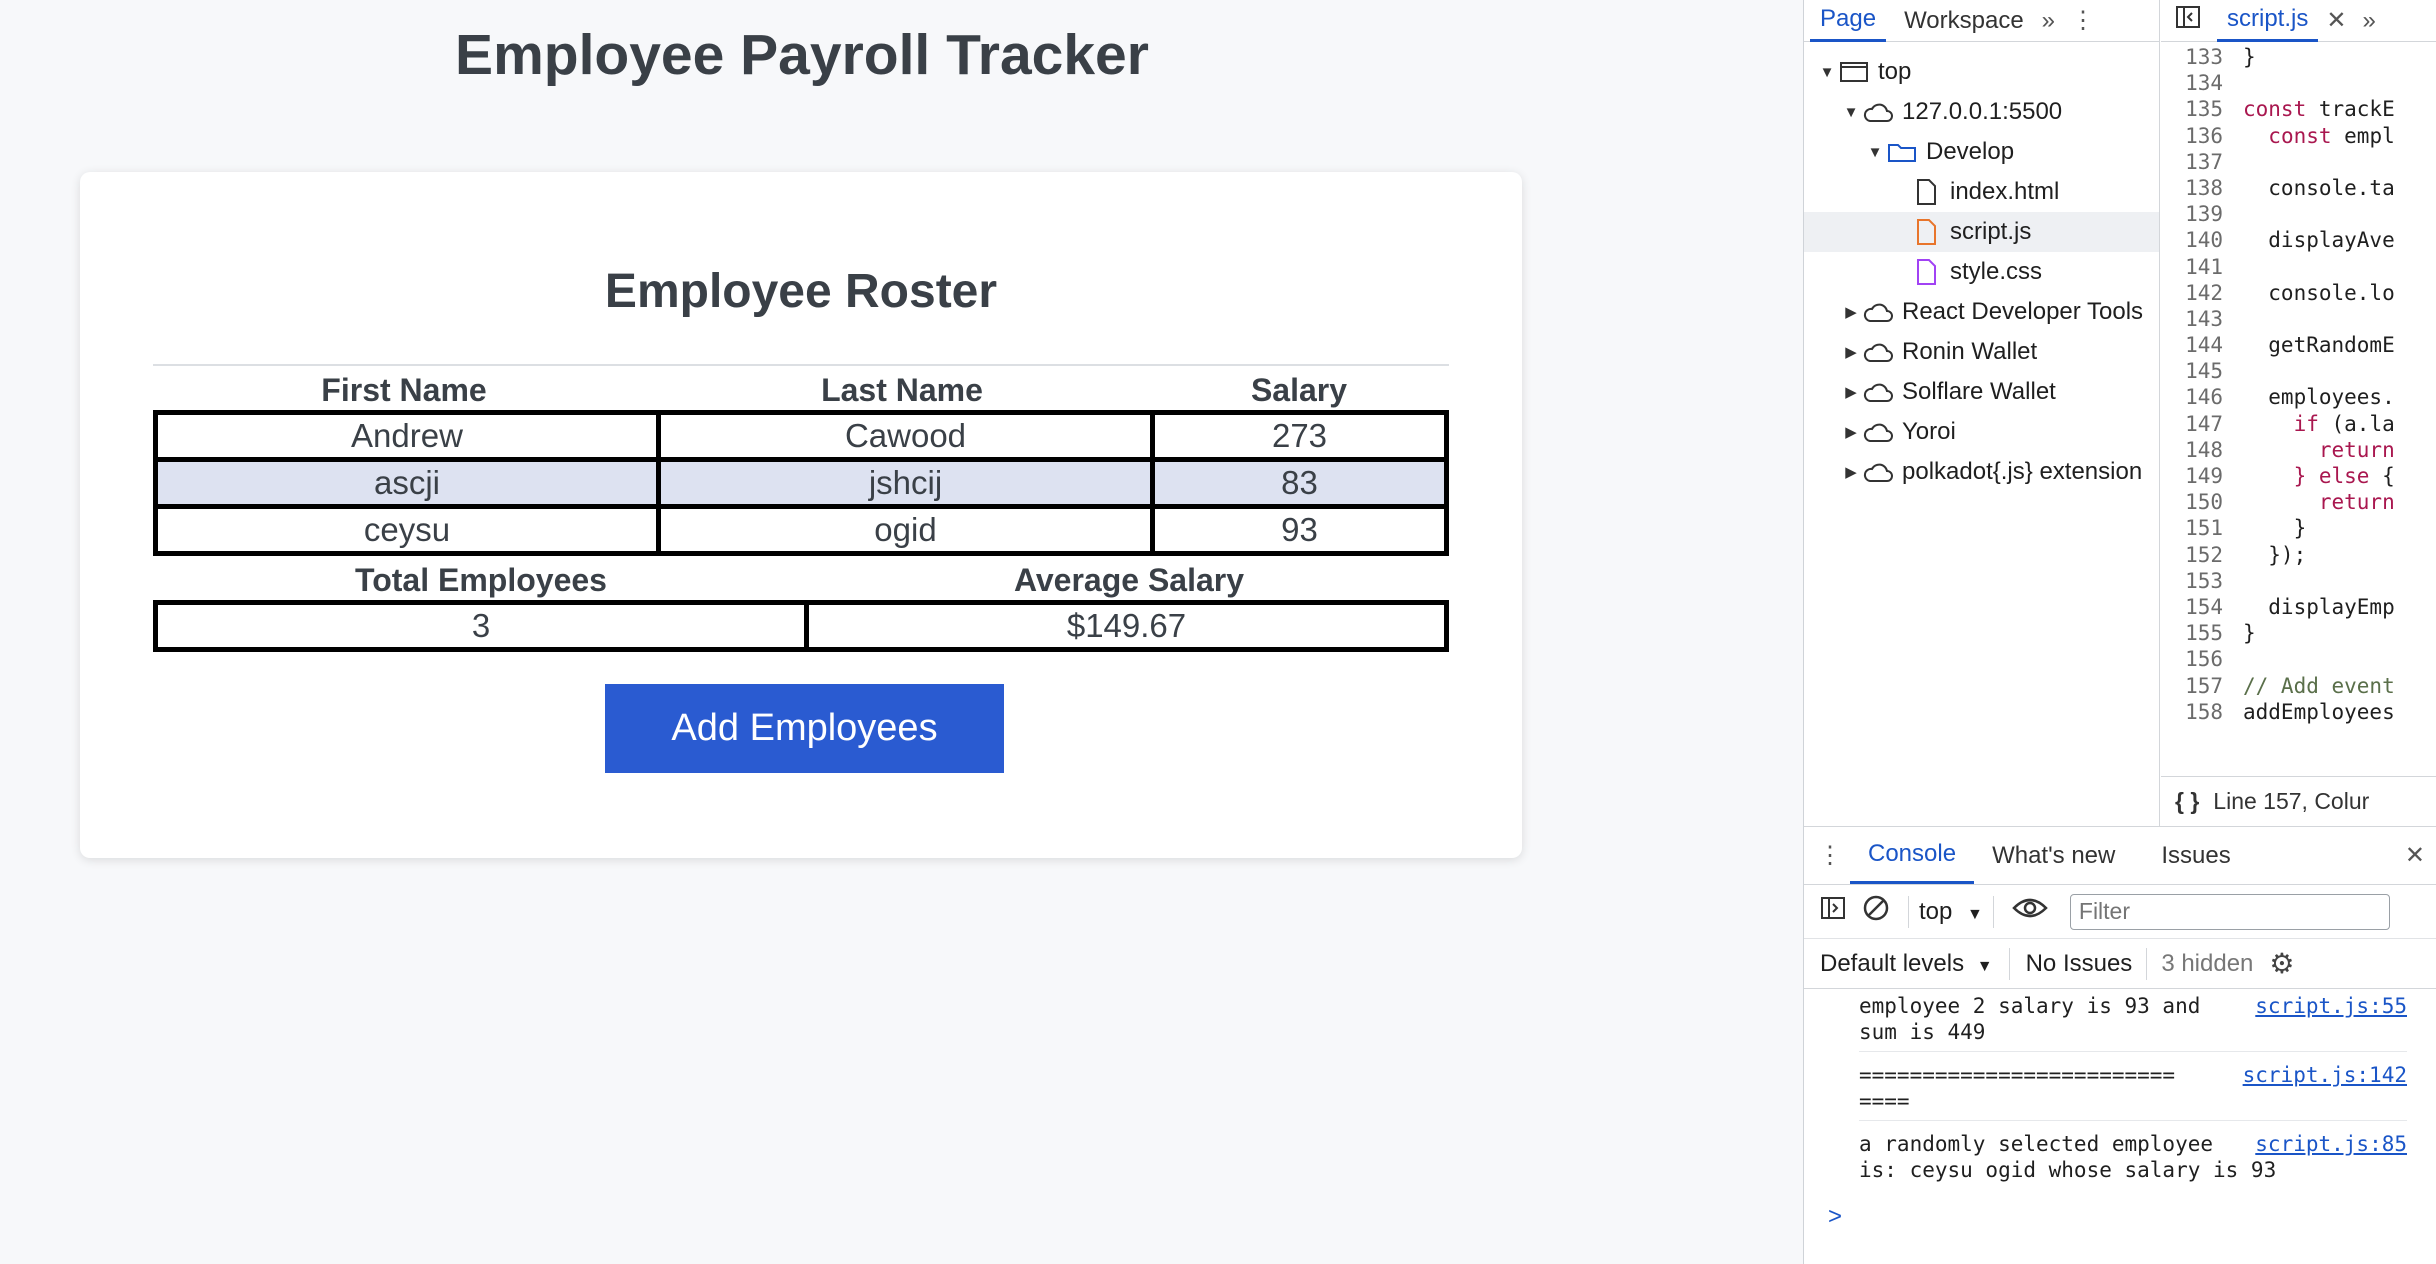 This screenshot has height=1264, width=2436. Describe the element at coordinates (2319, 397) in the screenshot. I see `code-text: employees.` at that location.